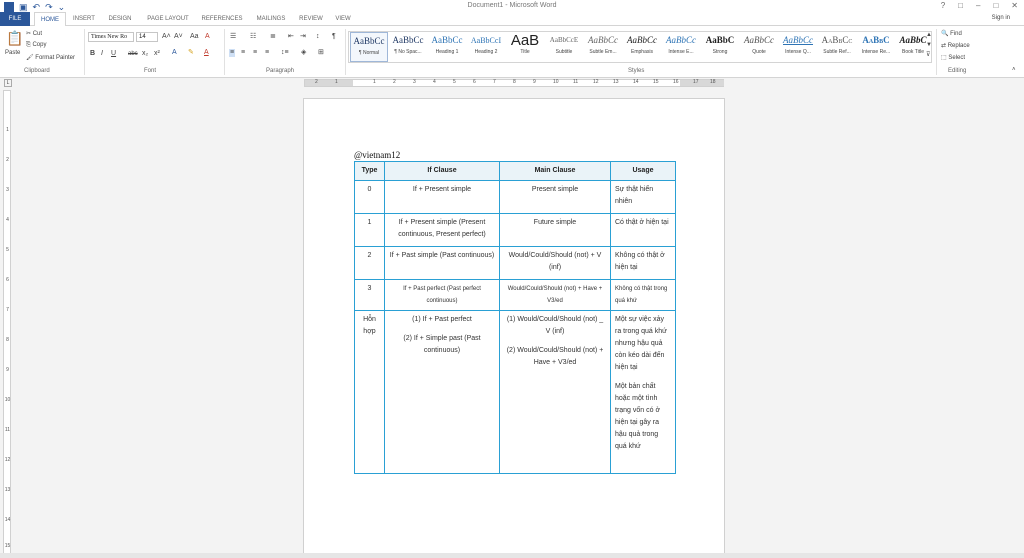  What do you see at coordinates (311, 19) in the screenshot?
I see `tab-review: REVIEW` at bounding box center [311, 19].